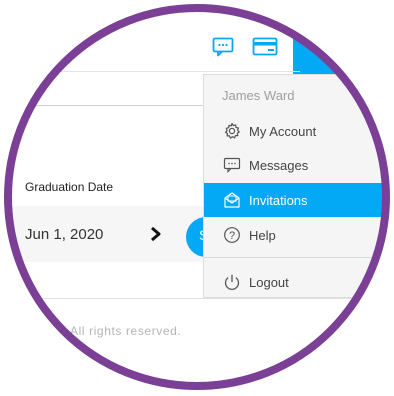 The image size is (394, 396). I want to click on menu-item-my-account: My Account, so click(294, 131).